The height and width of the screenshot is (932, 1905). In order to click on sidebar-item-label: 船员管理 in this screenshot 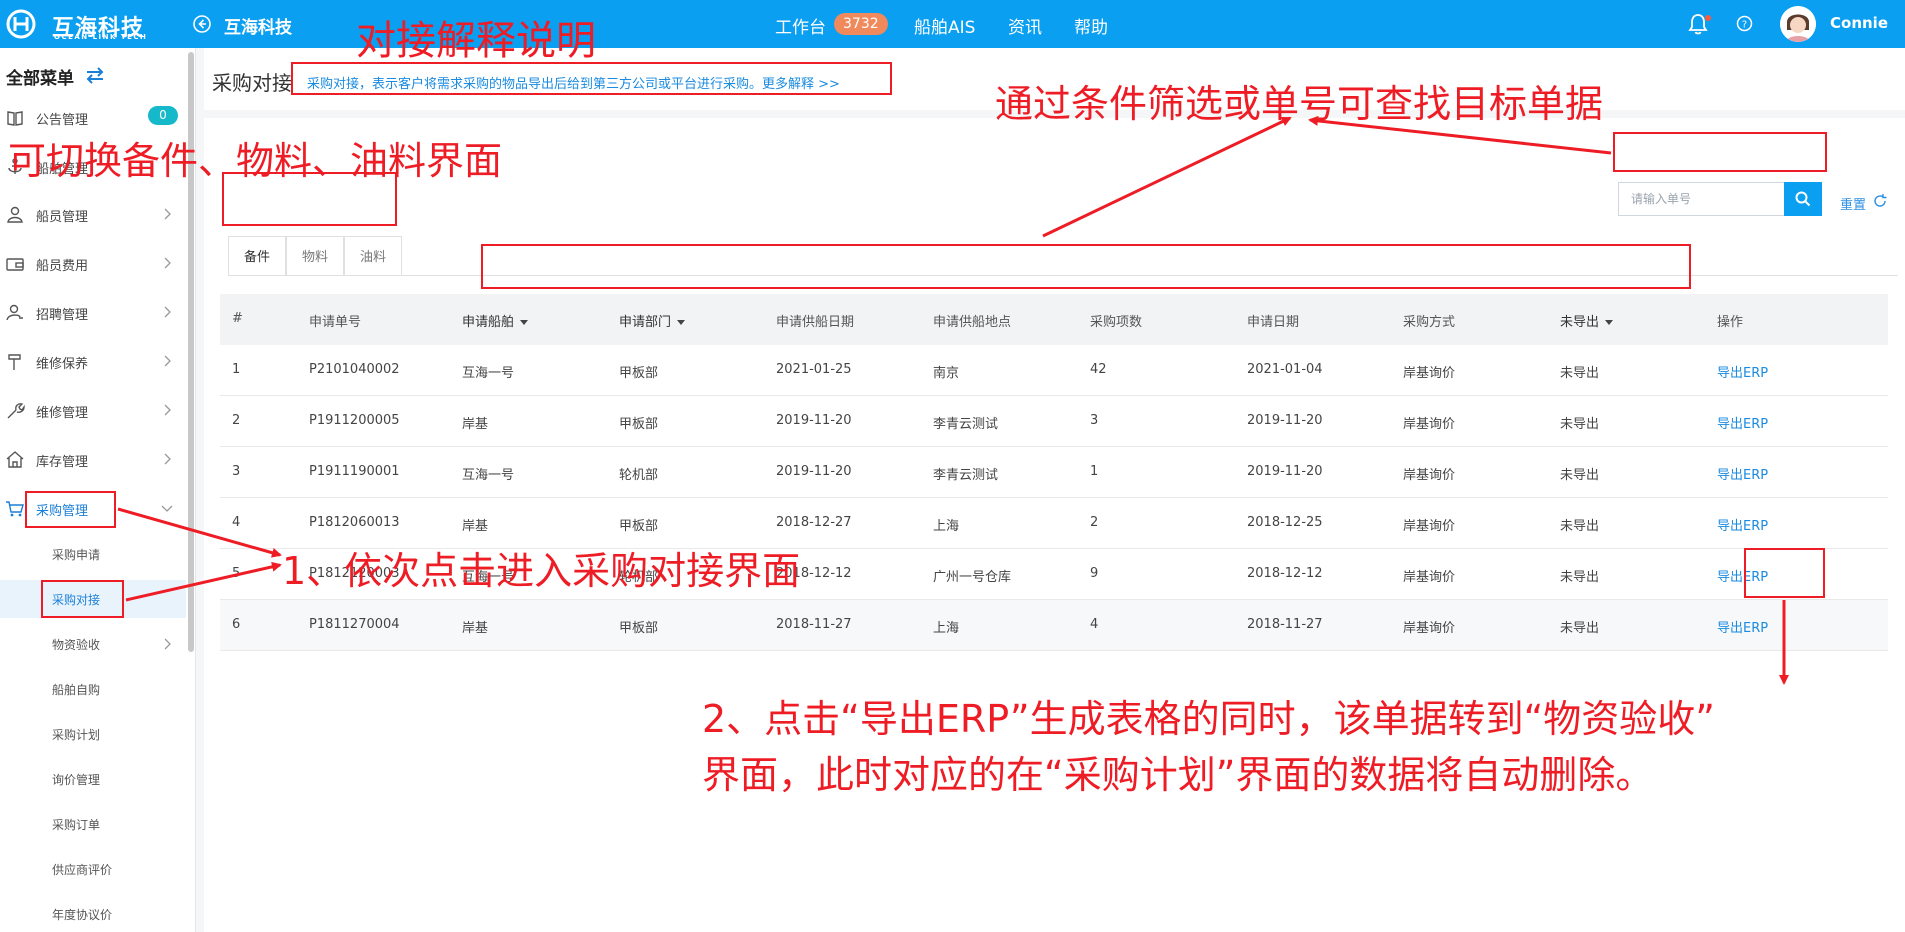, I will do `click(62, 217)`.